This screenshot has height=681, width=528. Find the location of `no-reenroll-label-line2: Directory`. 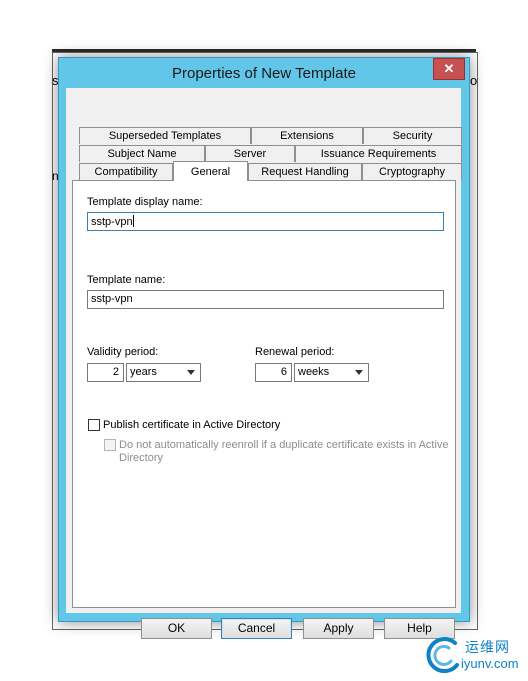

no-reenroll-label-line2: Directory is located at coordinates (141, 458).